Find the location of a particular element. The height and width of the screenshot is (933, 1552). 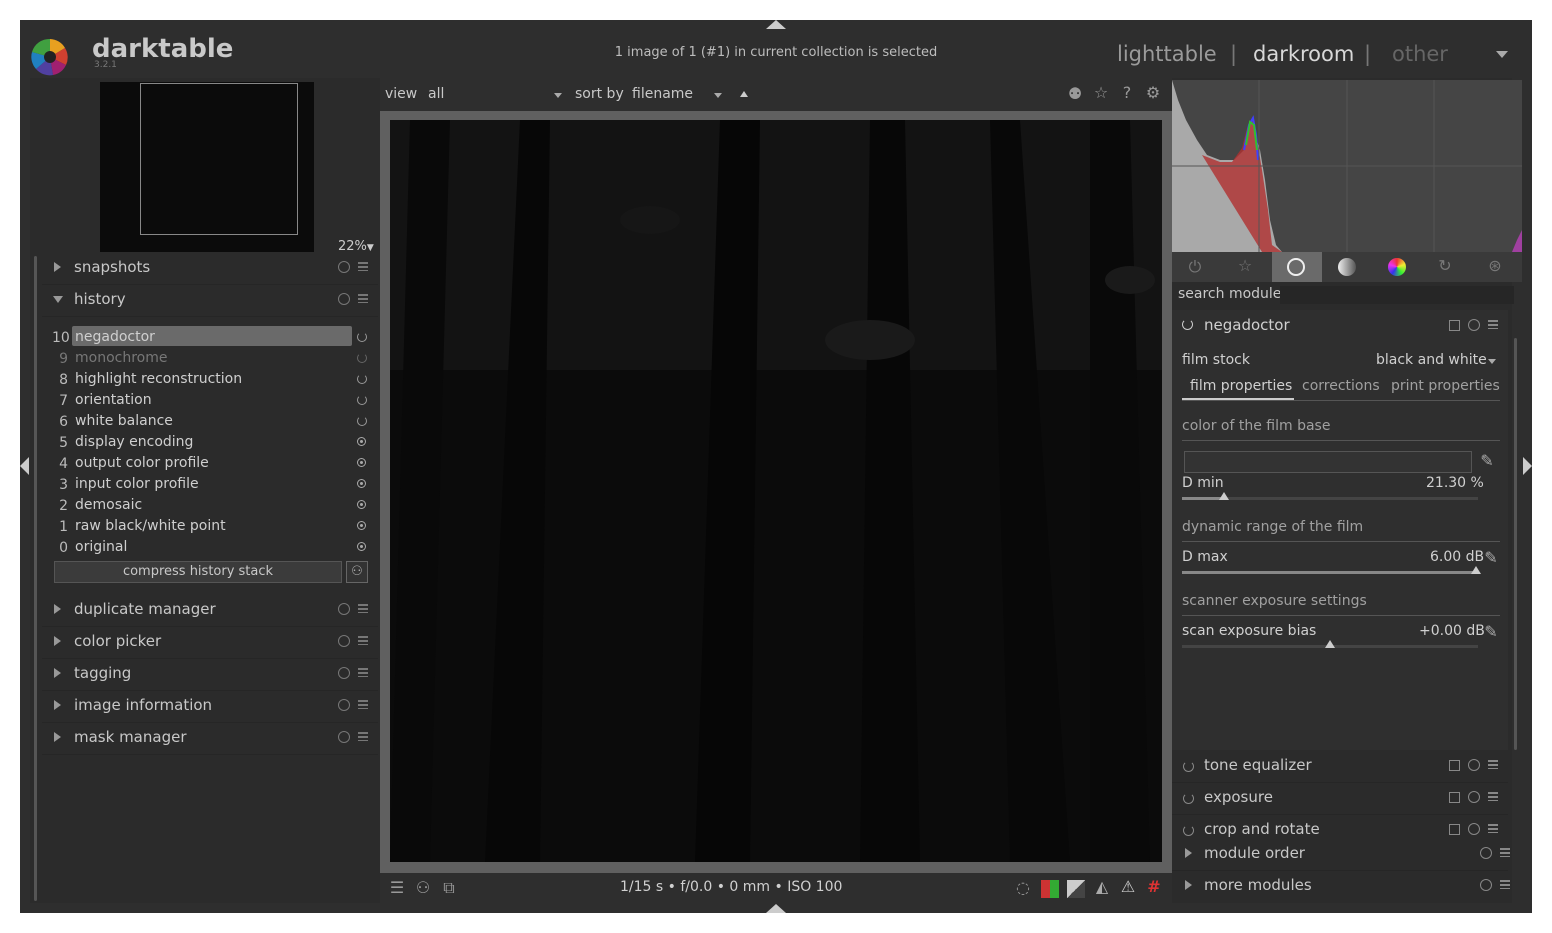

gamut-check-icon is located at coordinates (1076, 889).